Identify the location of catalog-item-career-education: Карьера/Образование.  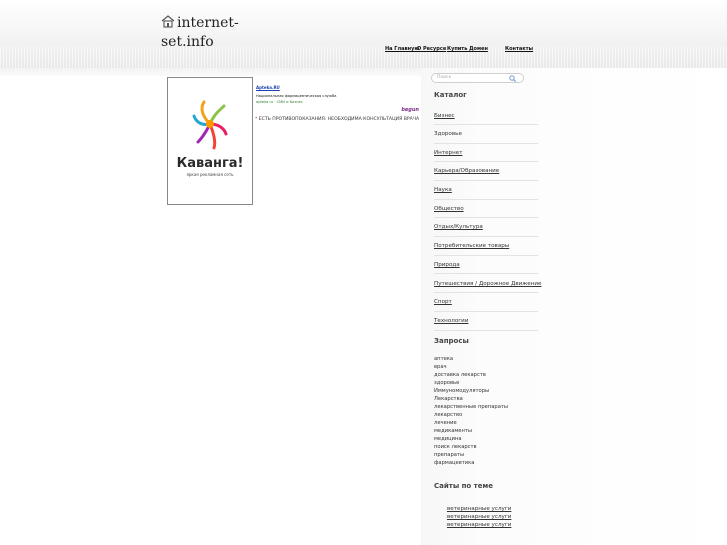
(466, 171).